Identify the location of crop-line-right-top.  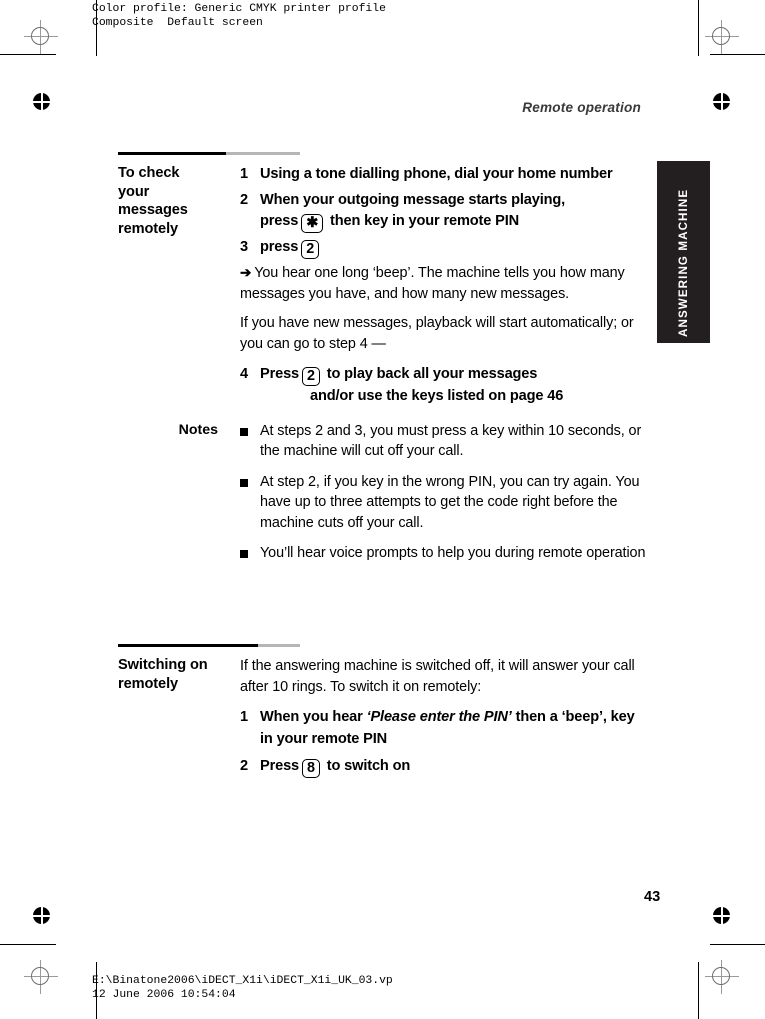
(737, 55).